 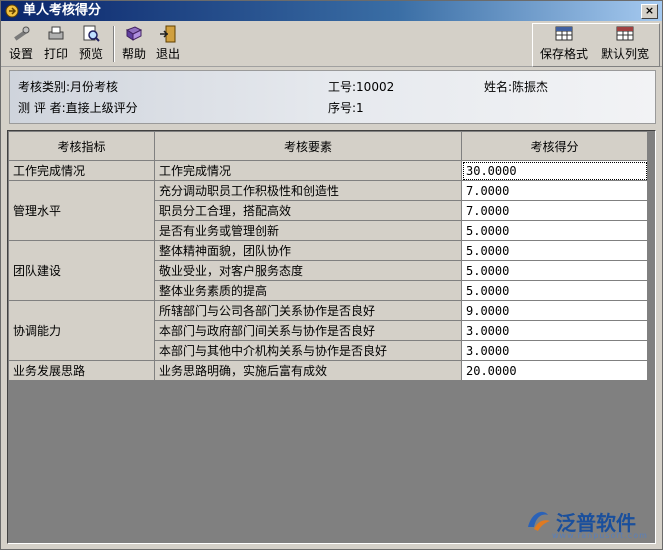 I want to click on table-row: 业务发展思路 业务思路明确，实施后富有成效 20.0000, so click(x=328, y=370).